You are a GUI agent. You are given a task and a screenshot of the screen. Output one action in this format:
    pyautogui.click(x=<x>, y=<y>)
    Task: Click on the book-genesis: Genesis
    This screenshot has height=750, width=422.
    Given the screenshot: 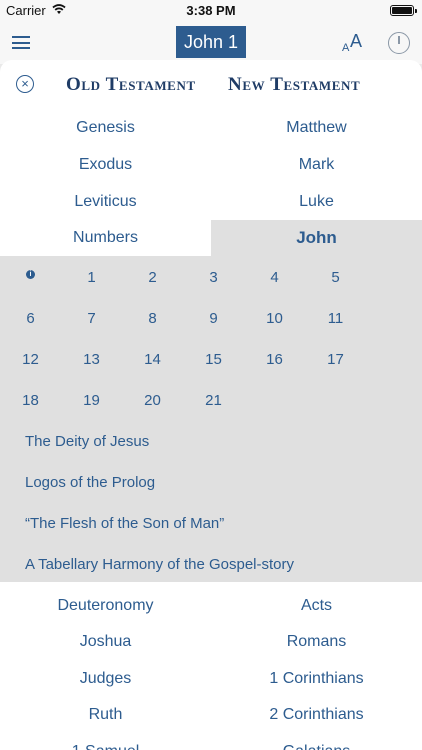 What is the action you would take?
    pyautogui.click(x=105, y=128)
    